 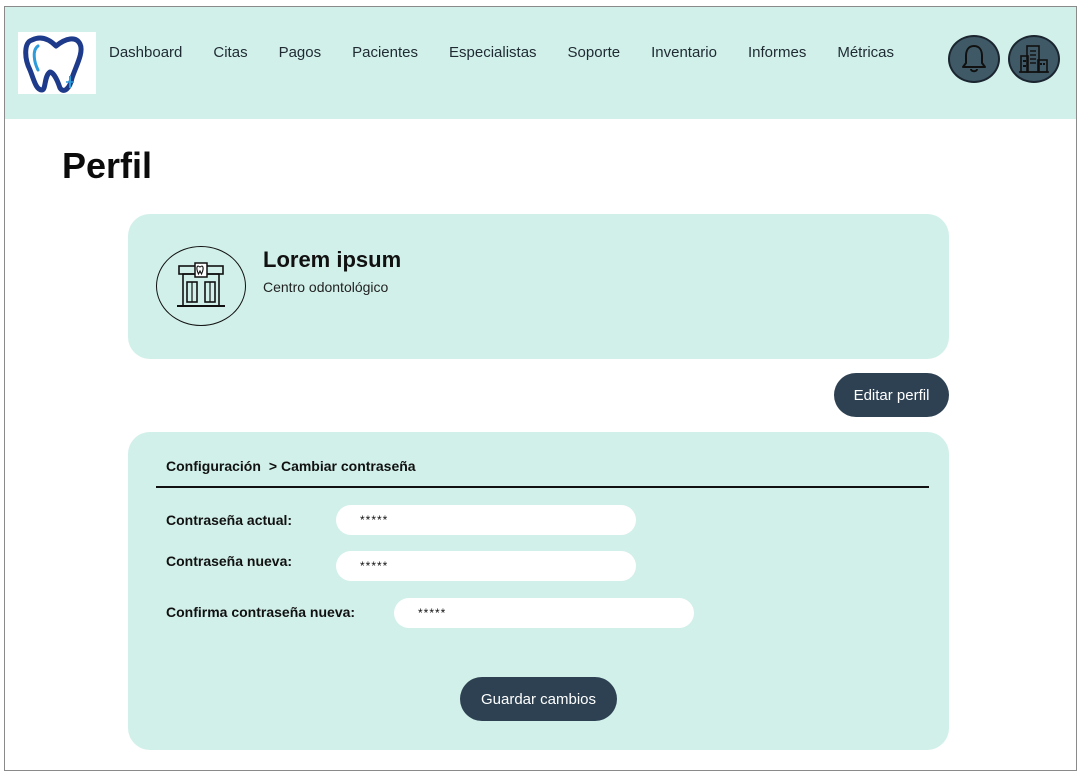 I want to click on profile-avatar, so click(x=201, y=286).